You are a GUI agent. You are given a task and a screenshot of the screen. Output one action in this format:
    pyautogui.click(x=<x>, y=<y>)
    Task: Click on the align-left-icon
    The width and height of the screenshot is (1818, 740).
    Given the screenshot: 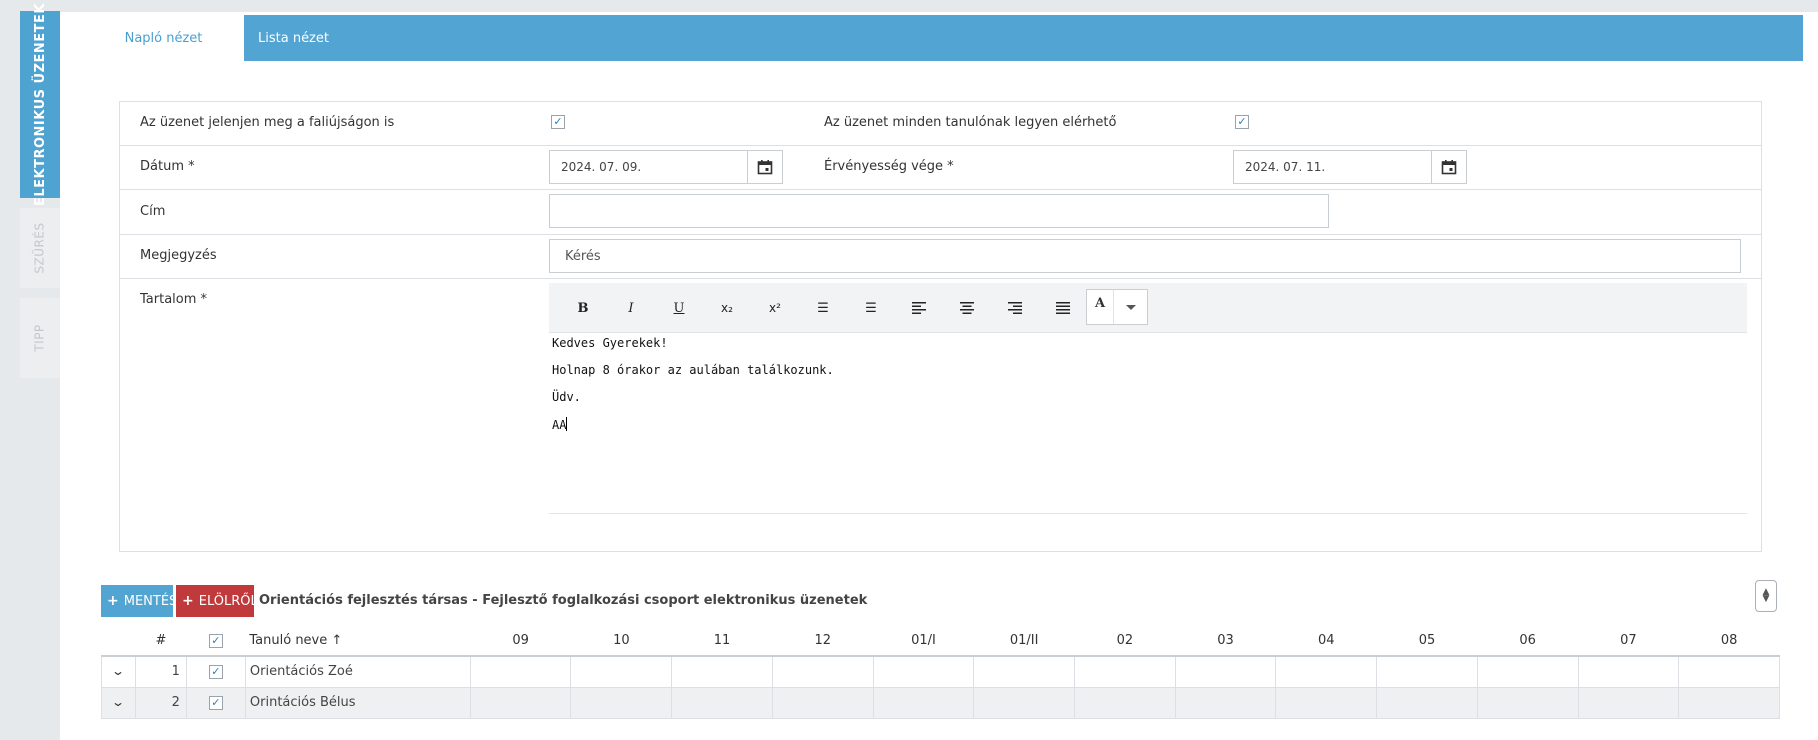 What is the action you would take?
    pyautogui.click(x=919, y=308)
    